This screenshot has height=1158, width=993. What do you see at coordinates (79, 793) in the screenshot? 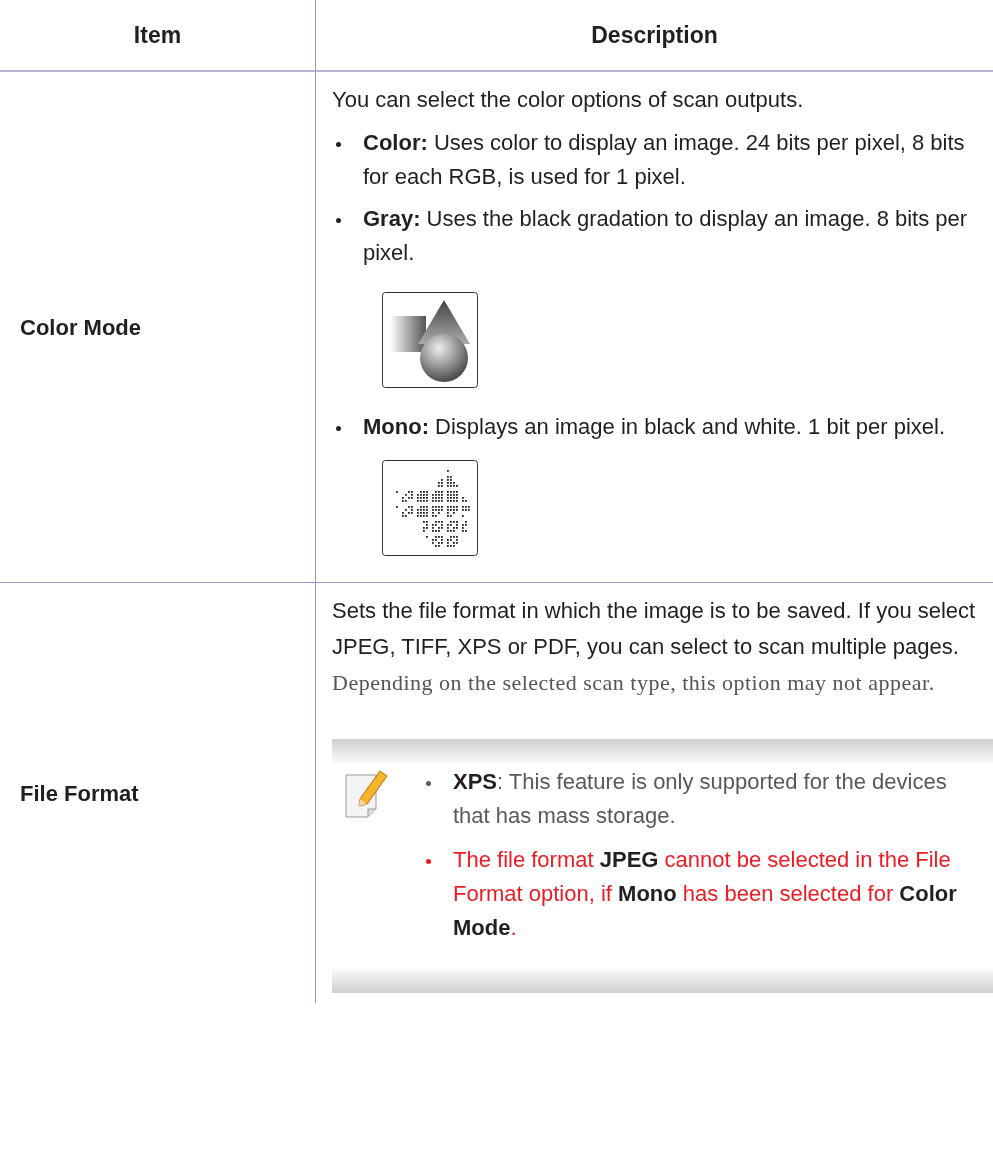
I see `item-name: File Format` at bounding box center [79, 793].